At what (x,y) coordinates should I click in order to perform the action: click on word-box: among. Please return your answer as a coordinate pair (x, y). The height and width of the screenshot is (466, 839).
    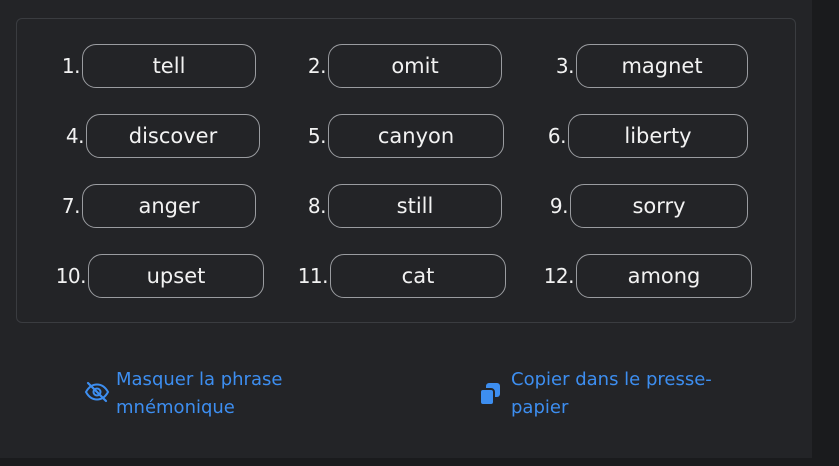
    Looking at the image, I should click on (664, 276).